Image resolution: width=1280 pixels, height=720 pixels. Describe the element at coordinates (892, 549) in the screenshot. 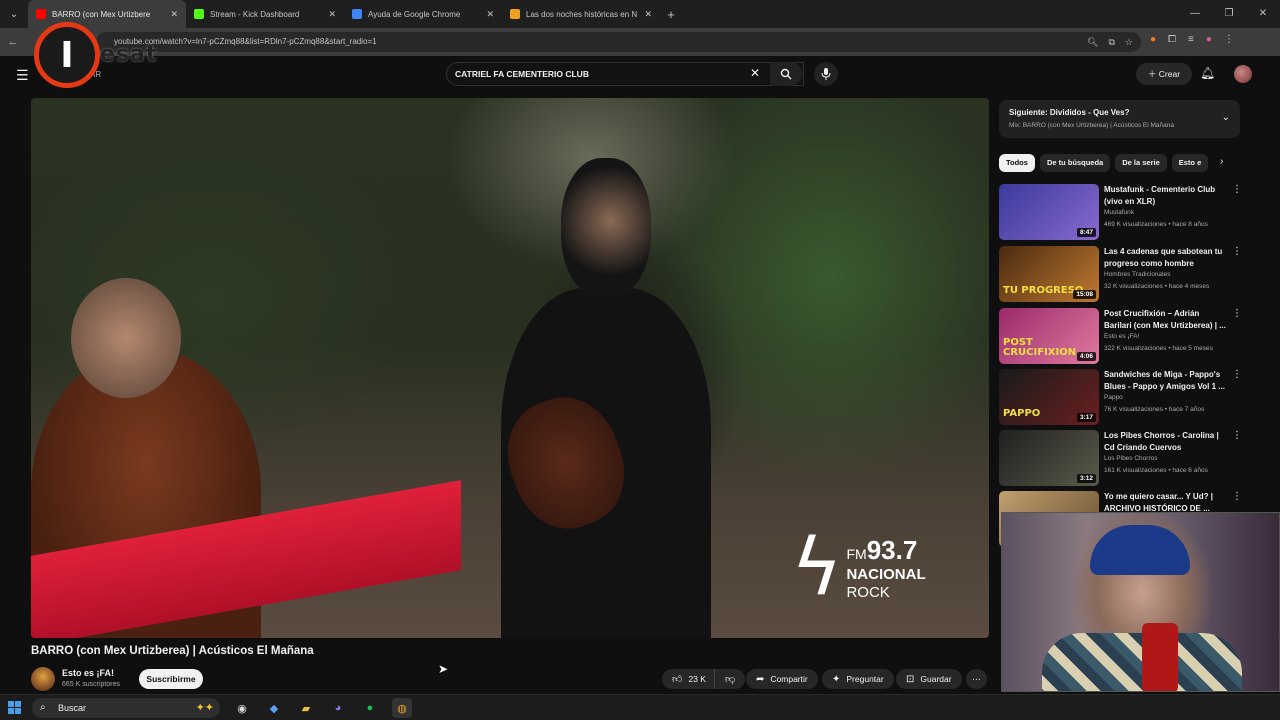

I see `watermark-frequency: 93.7` at that location.